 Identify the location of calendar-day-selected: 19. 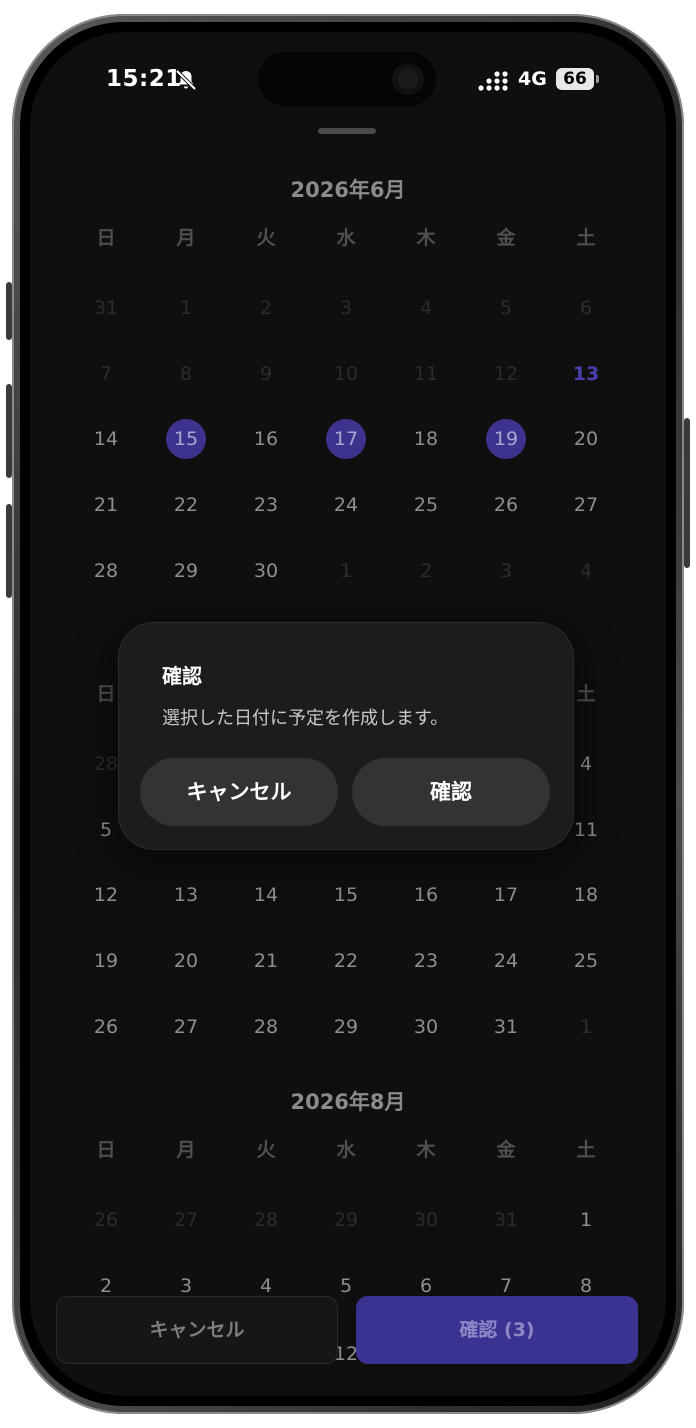
(506, 439).